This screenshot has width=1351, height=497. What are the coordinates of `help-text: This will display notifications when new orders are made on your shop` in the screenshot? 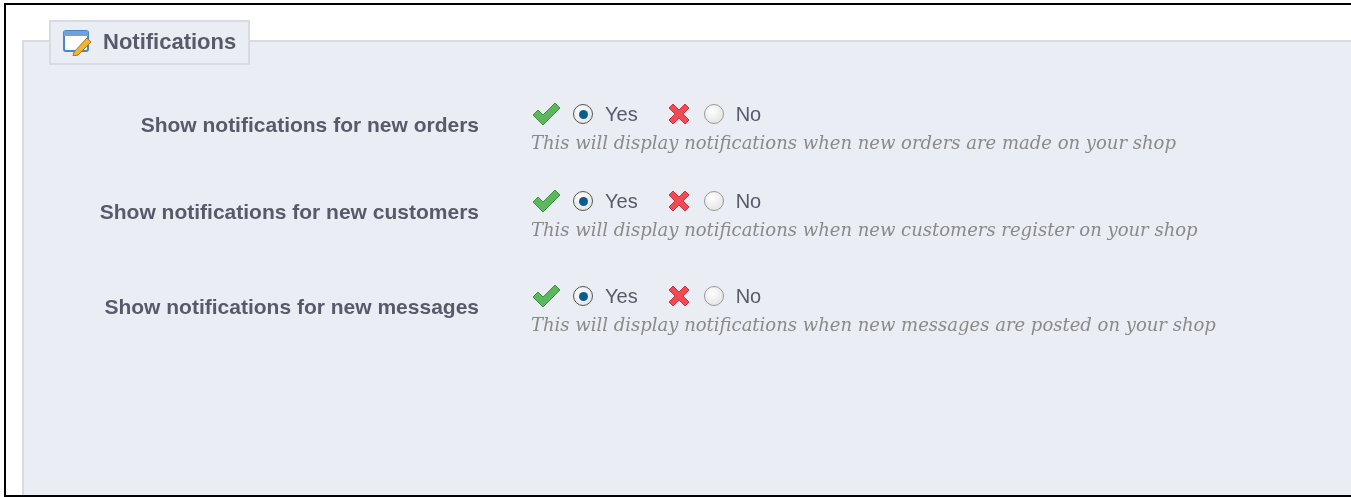 It's located at (853, 142).